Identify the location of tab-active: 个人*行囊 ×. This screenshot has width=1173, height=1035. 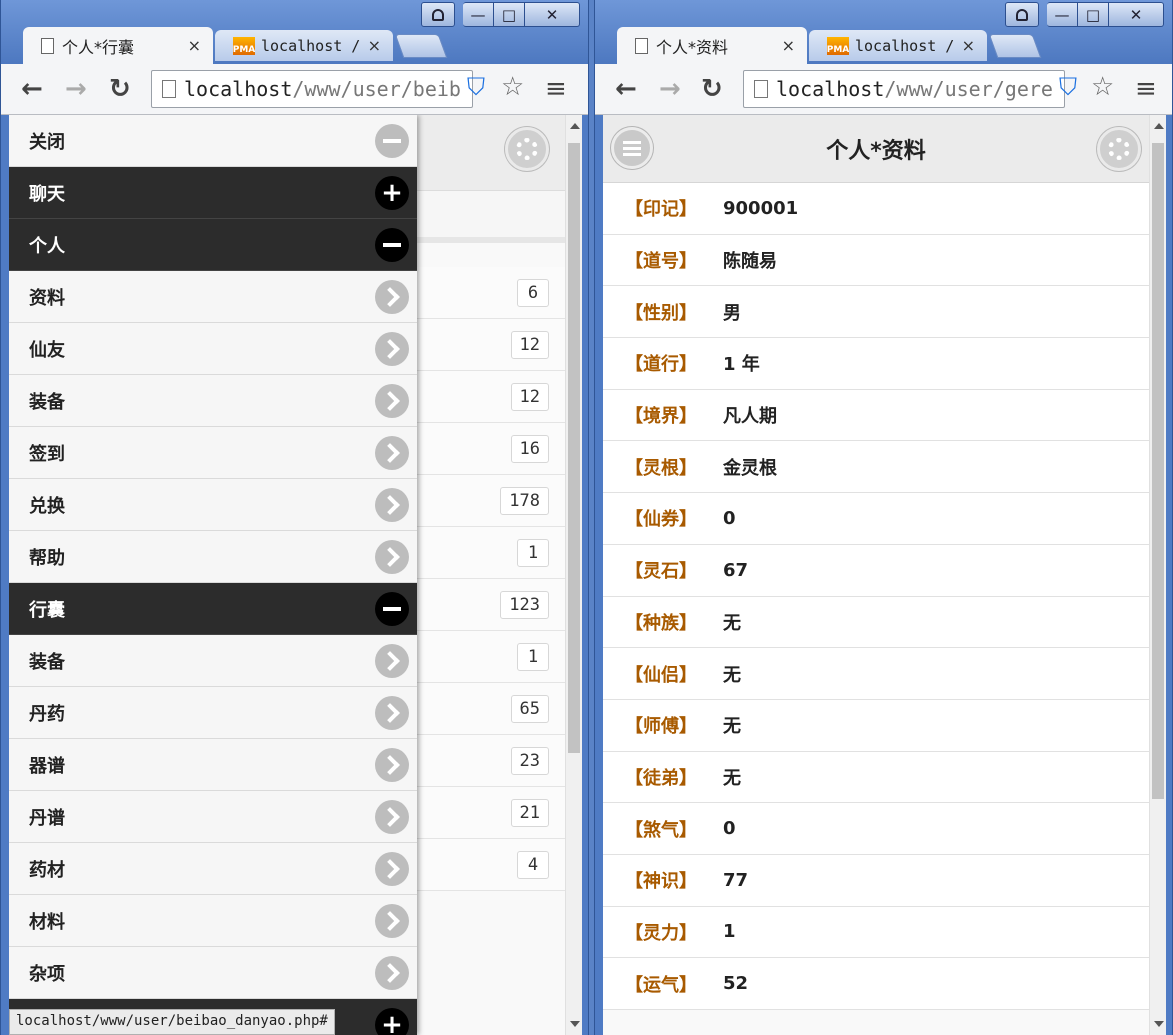
(118, 45).